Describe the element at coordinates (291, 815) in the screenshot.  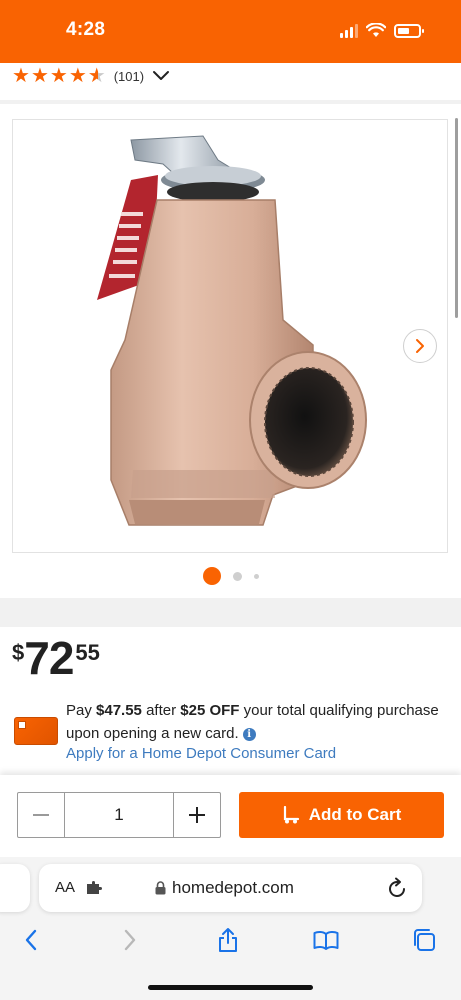
I see `dolly-icon` at that location.